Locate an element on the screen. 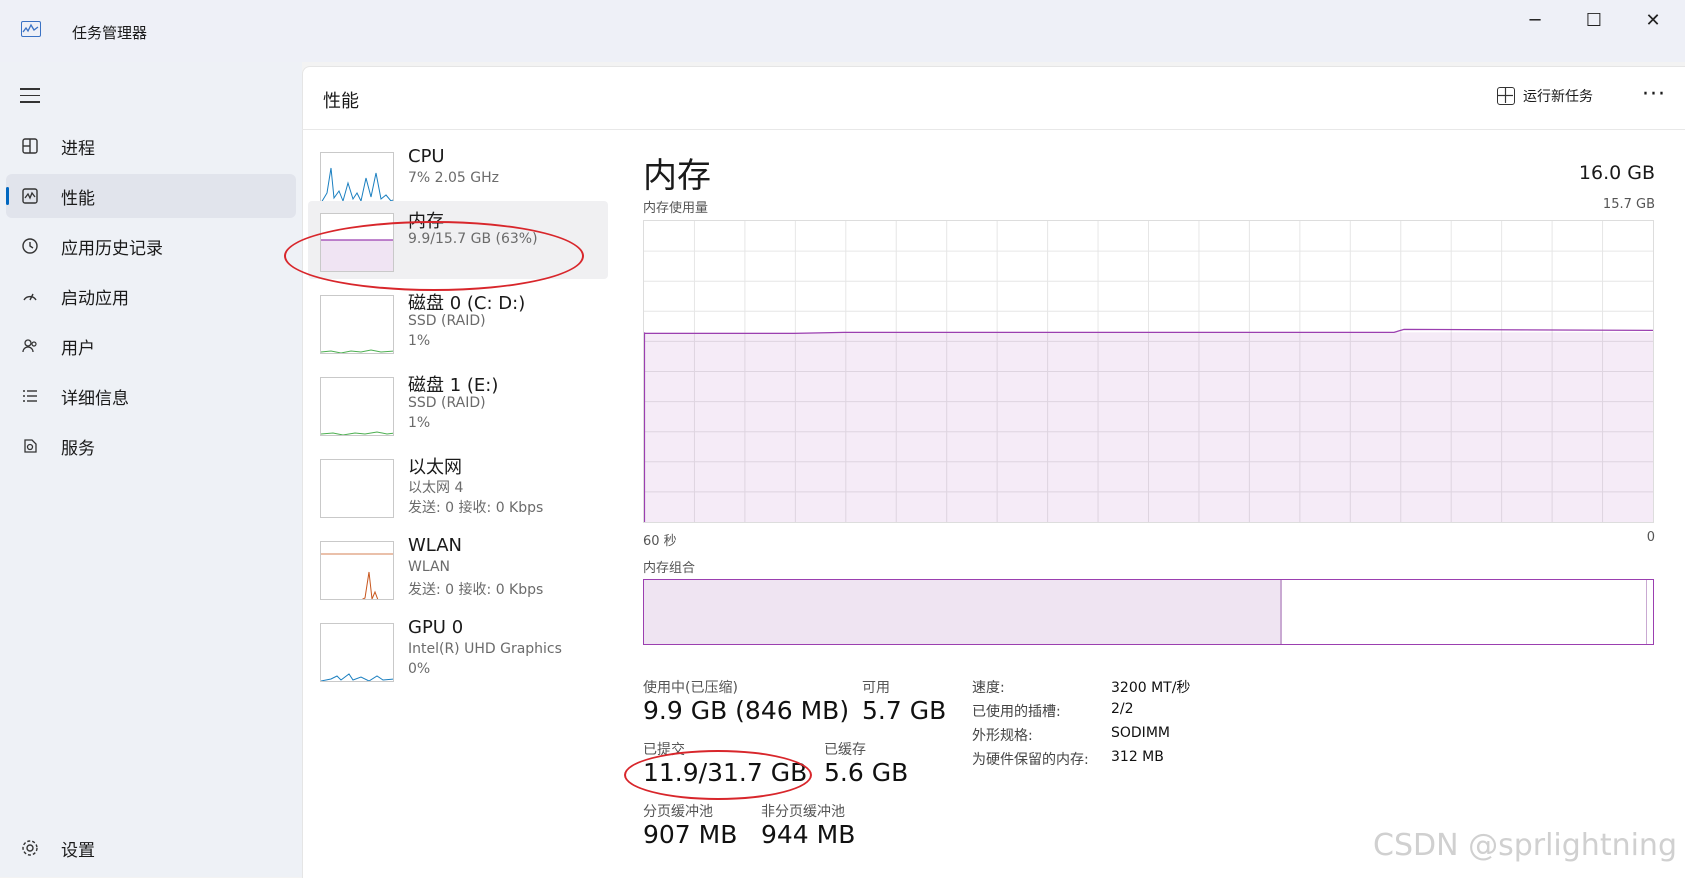  memory-usage-label: 内存使用量 is located at coordinates (676, 208).